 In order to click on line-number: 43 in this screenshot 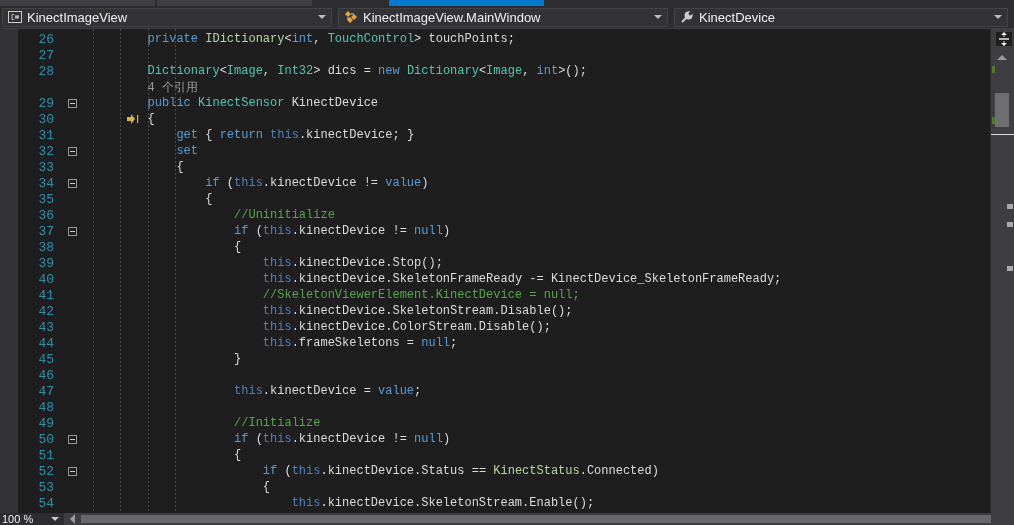, I will do `click(45, 327)`.